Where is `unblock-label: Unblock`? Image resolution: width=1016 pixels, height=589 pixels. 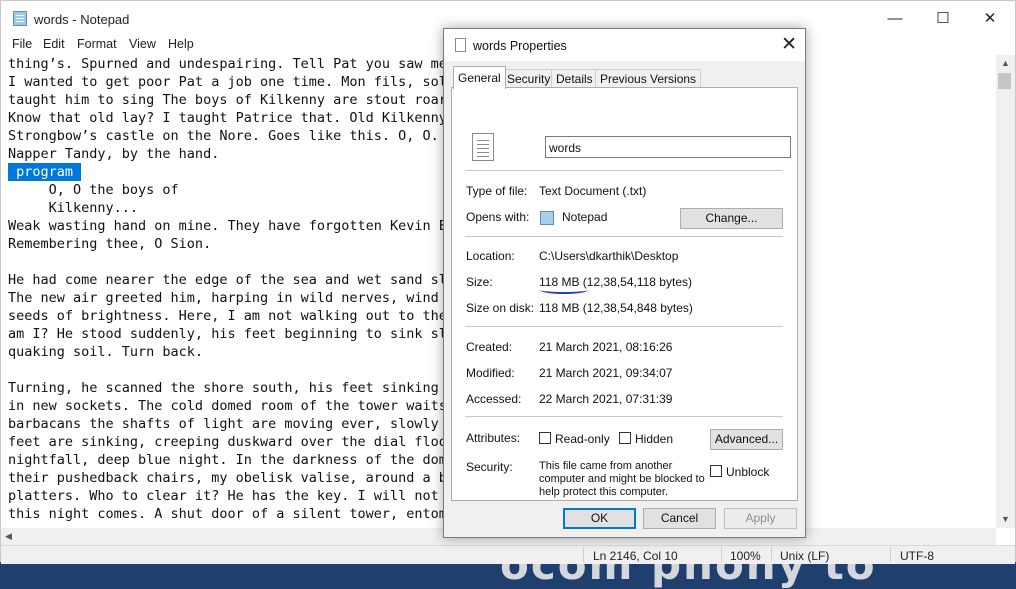 unblock-label: Unblock is located at coordinates (747, 472).